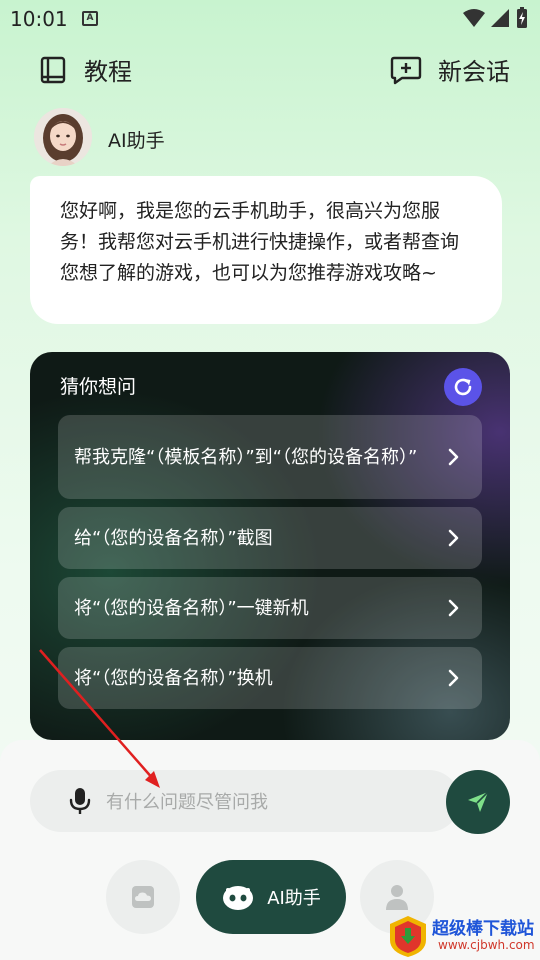 The height and width of the screenshot is (960, 540). Describe the element at coordinates (500, 18) in the screenshot. I see `signal-icon` at that location.